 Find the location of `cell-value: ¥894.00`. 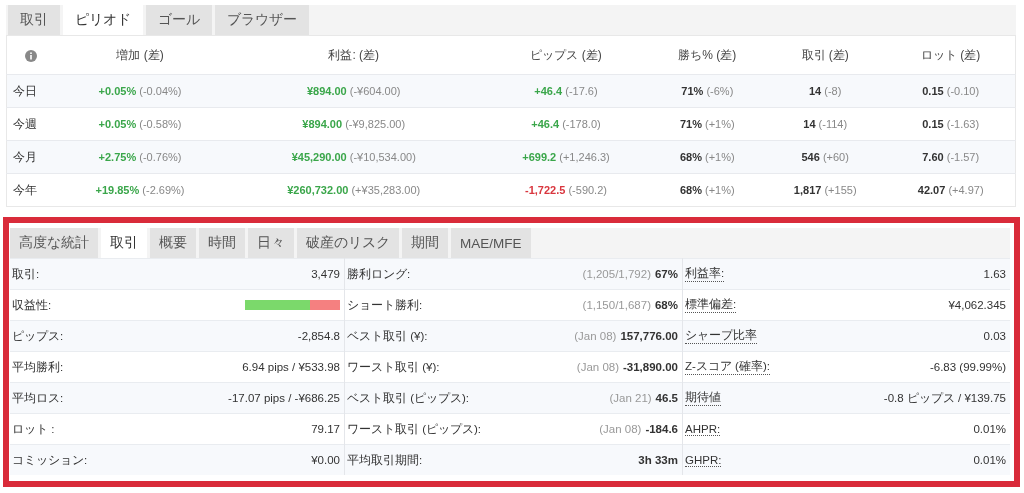

cell-value: ¥894.00 is located at coordinates (322, 124).